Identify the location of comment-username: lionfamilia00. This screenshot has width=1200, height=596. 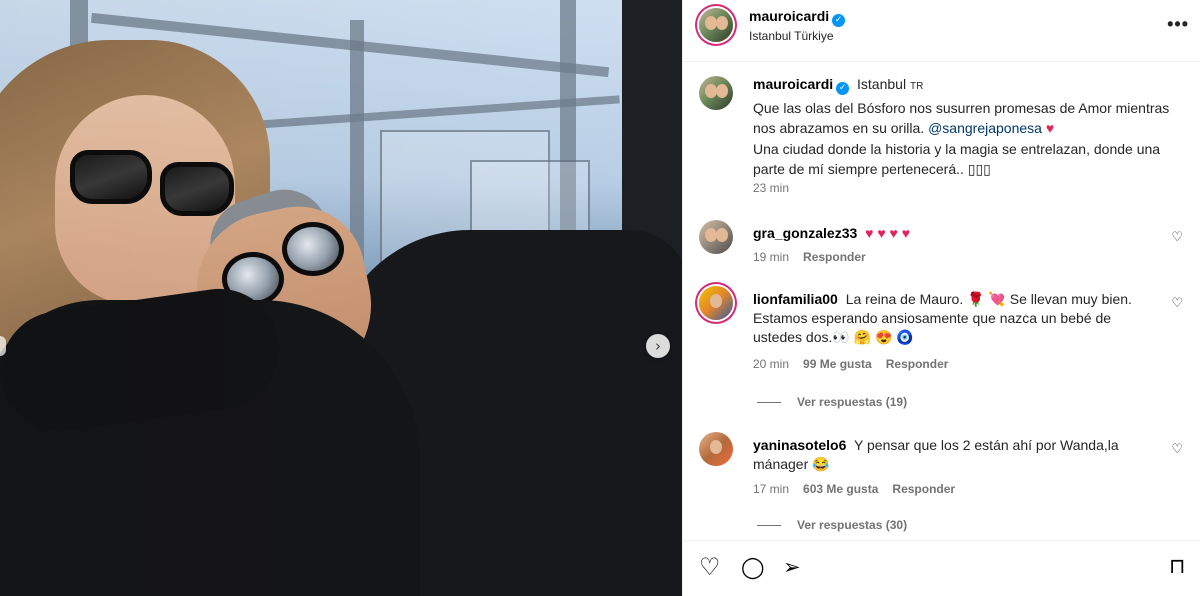
(795, 299).